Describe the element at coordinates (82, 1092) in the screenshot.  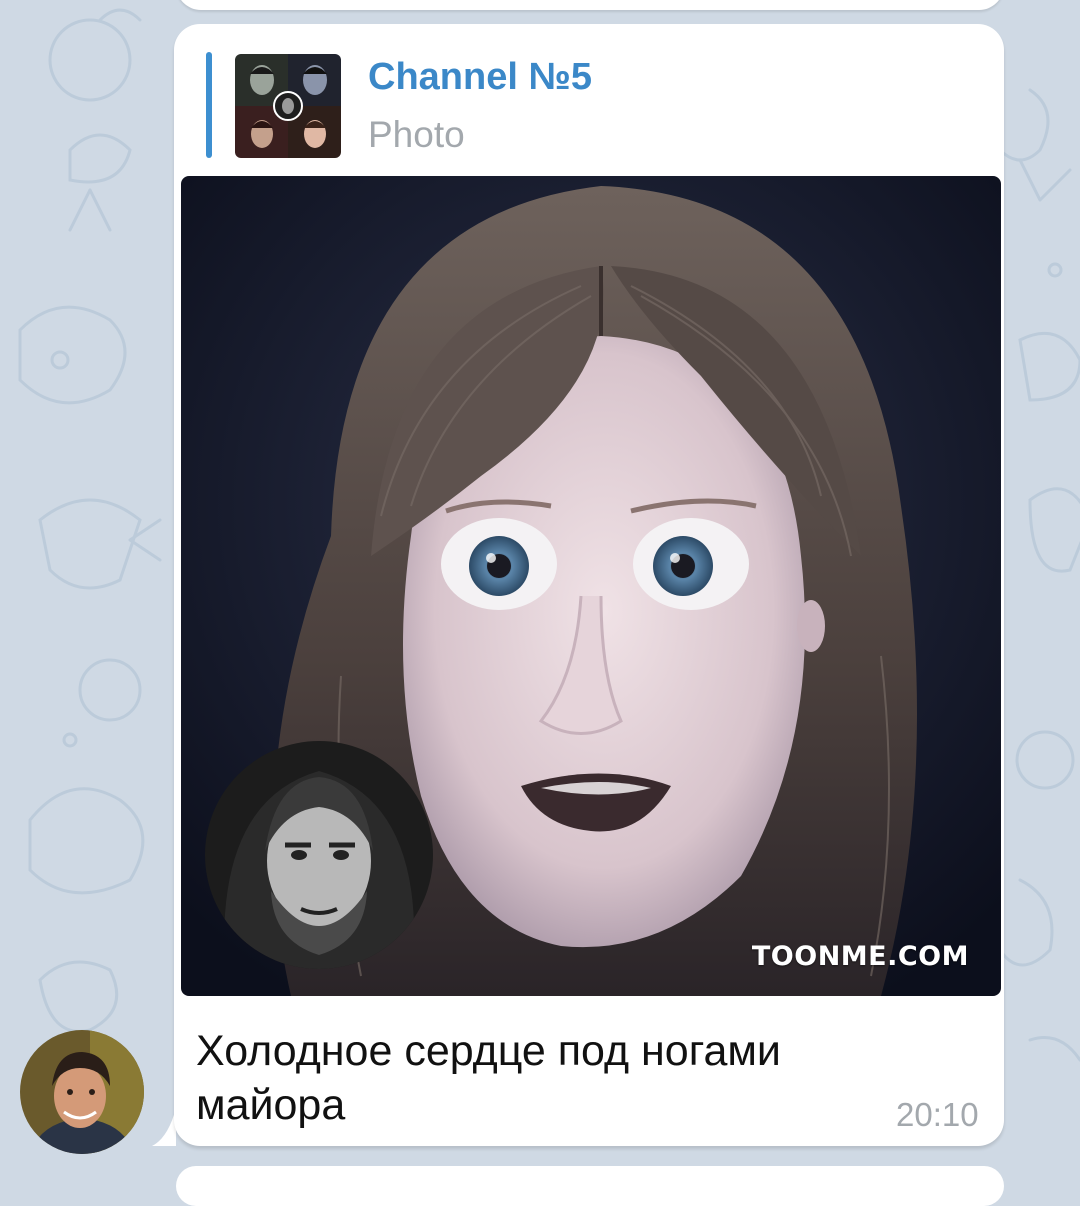
I see `user-avatar-icon` at that location.